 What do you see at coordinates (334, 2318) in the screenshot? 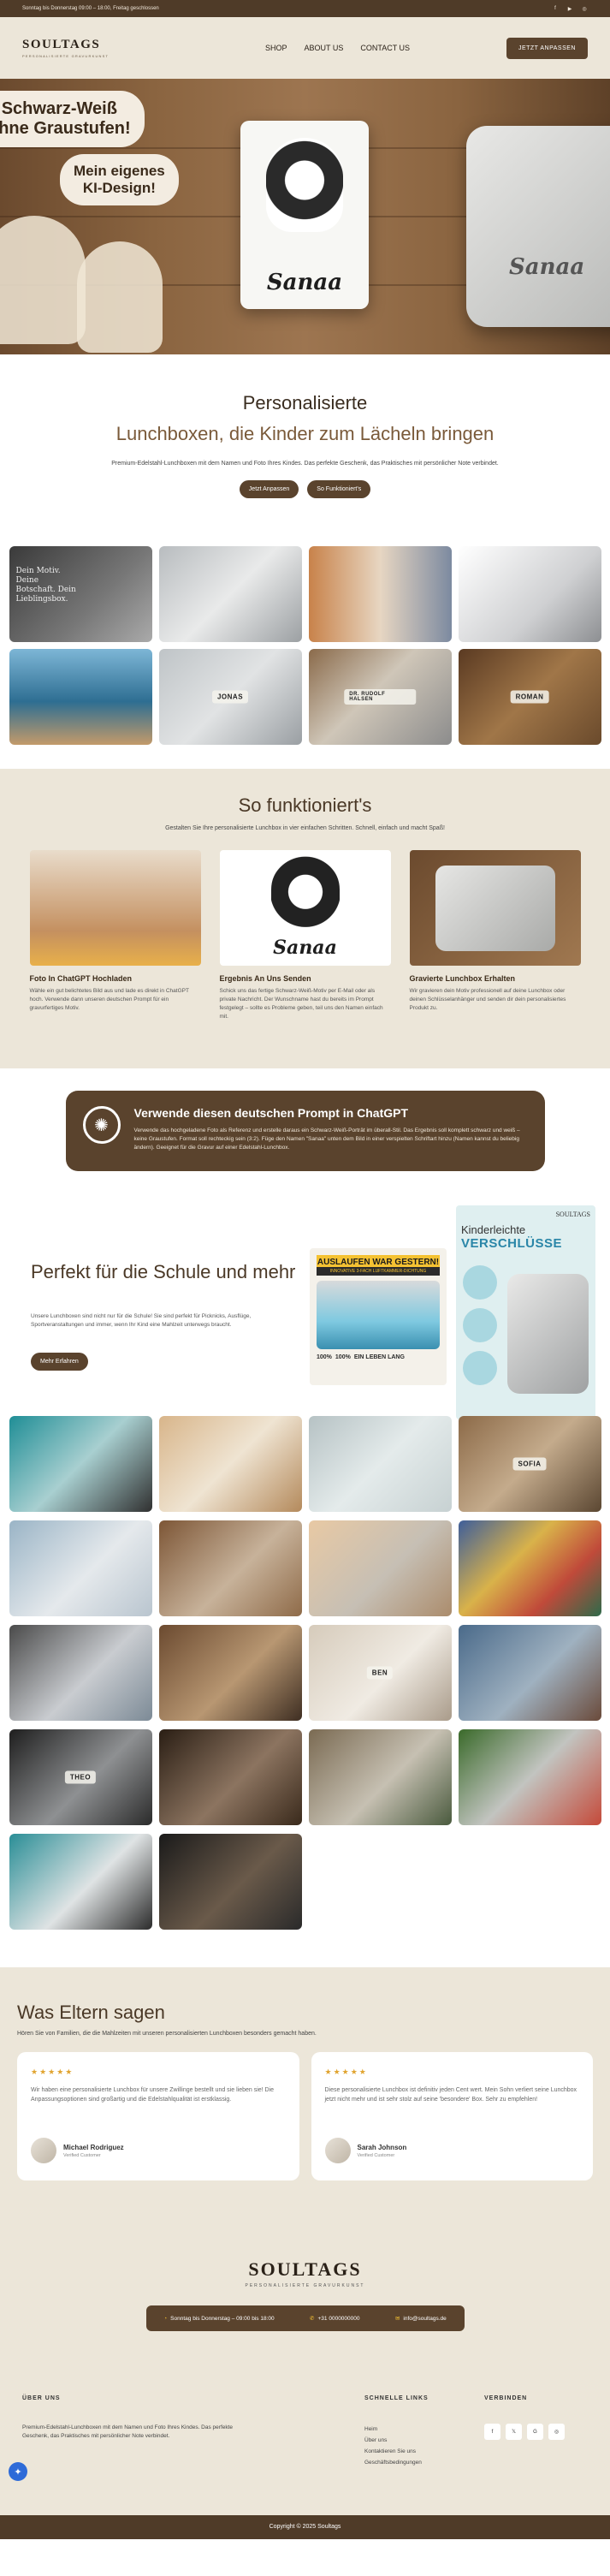
I see `contact-phone: ✆ +31 0000000000` at bounding box center [334, 2318].